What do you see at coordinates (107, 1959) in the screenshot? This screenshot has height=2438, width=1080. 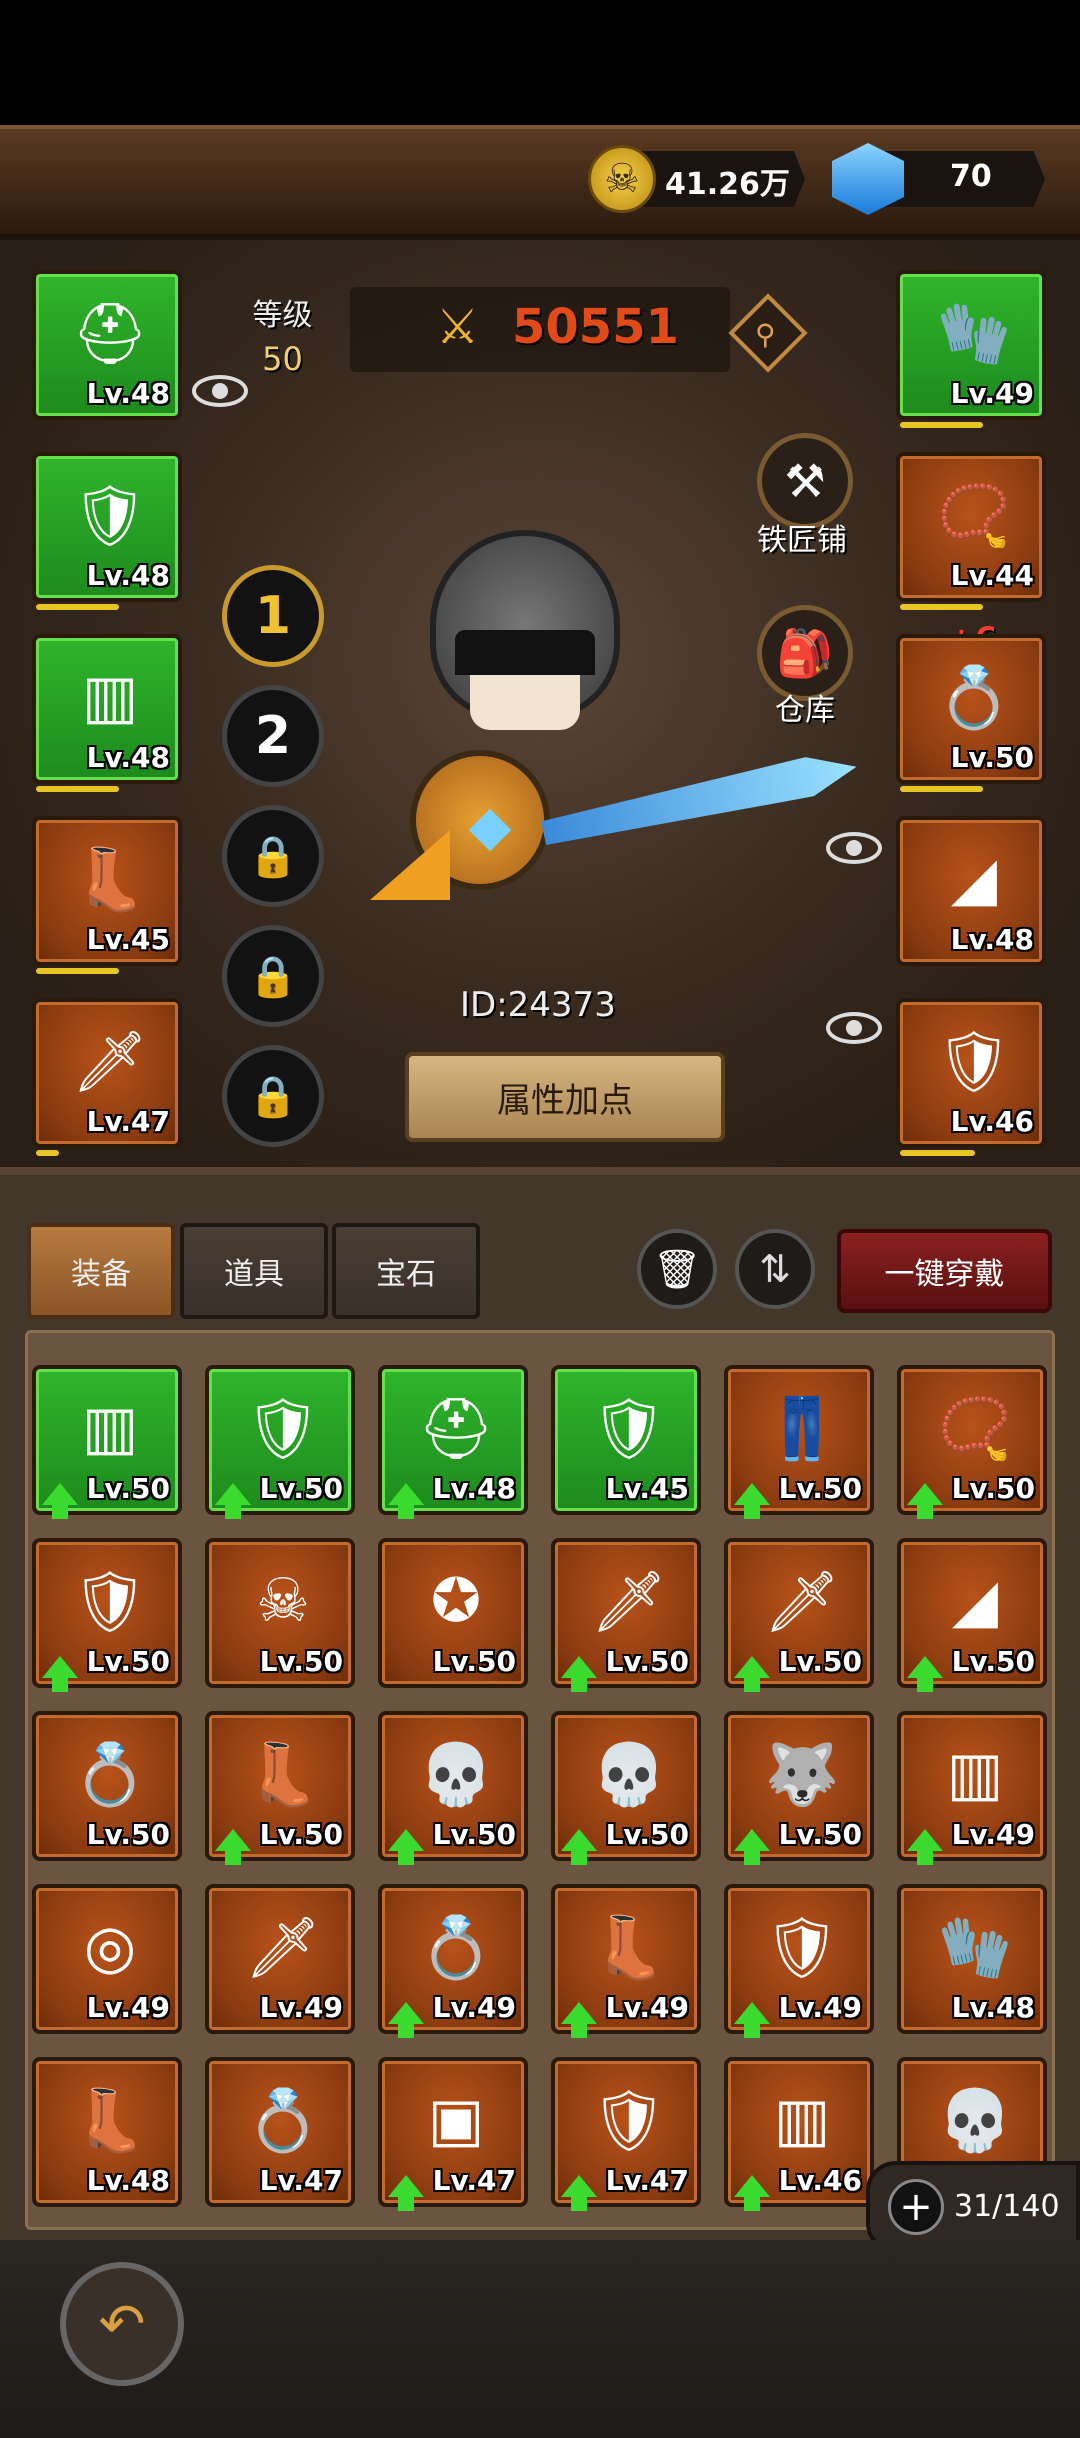 I see `inventory-slot: ◎ Lv.49` at bounding box center [107, 1959].